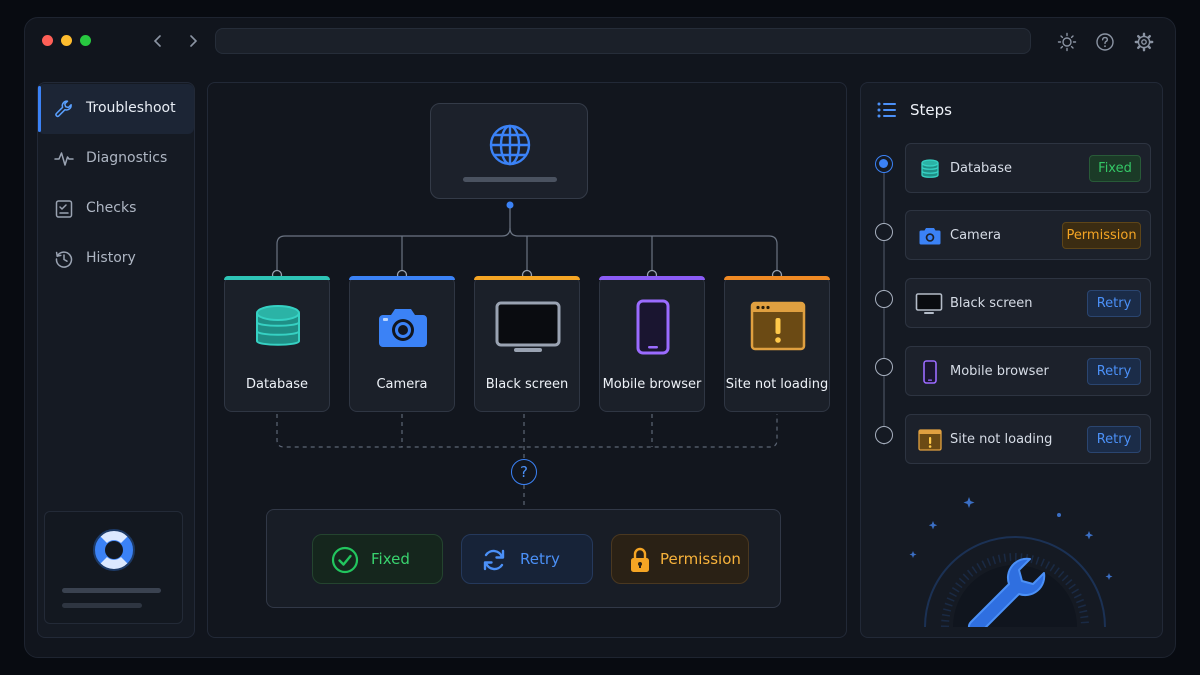 The width and height of the screenshot is (1200, 675). I want to click on step-row-mobile-browser: Mobile browser Retry, so click(1028, 371).